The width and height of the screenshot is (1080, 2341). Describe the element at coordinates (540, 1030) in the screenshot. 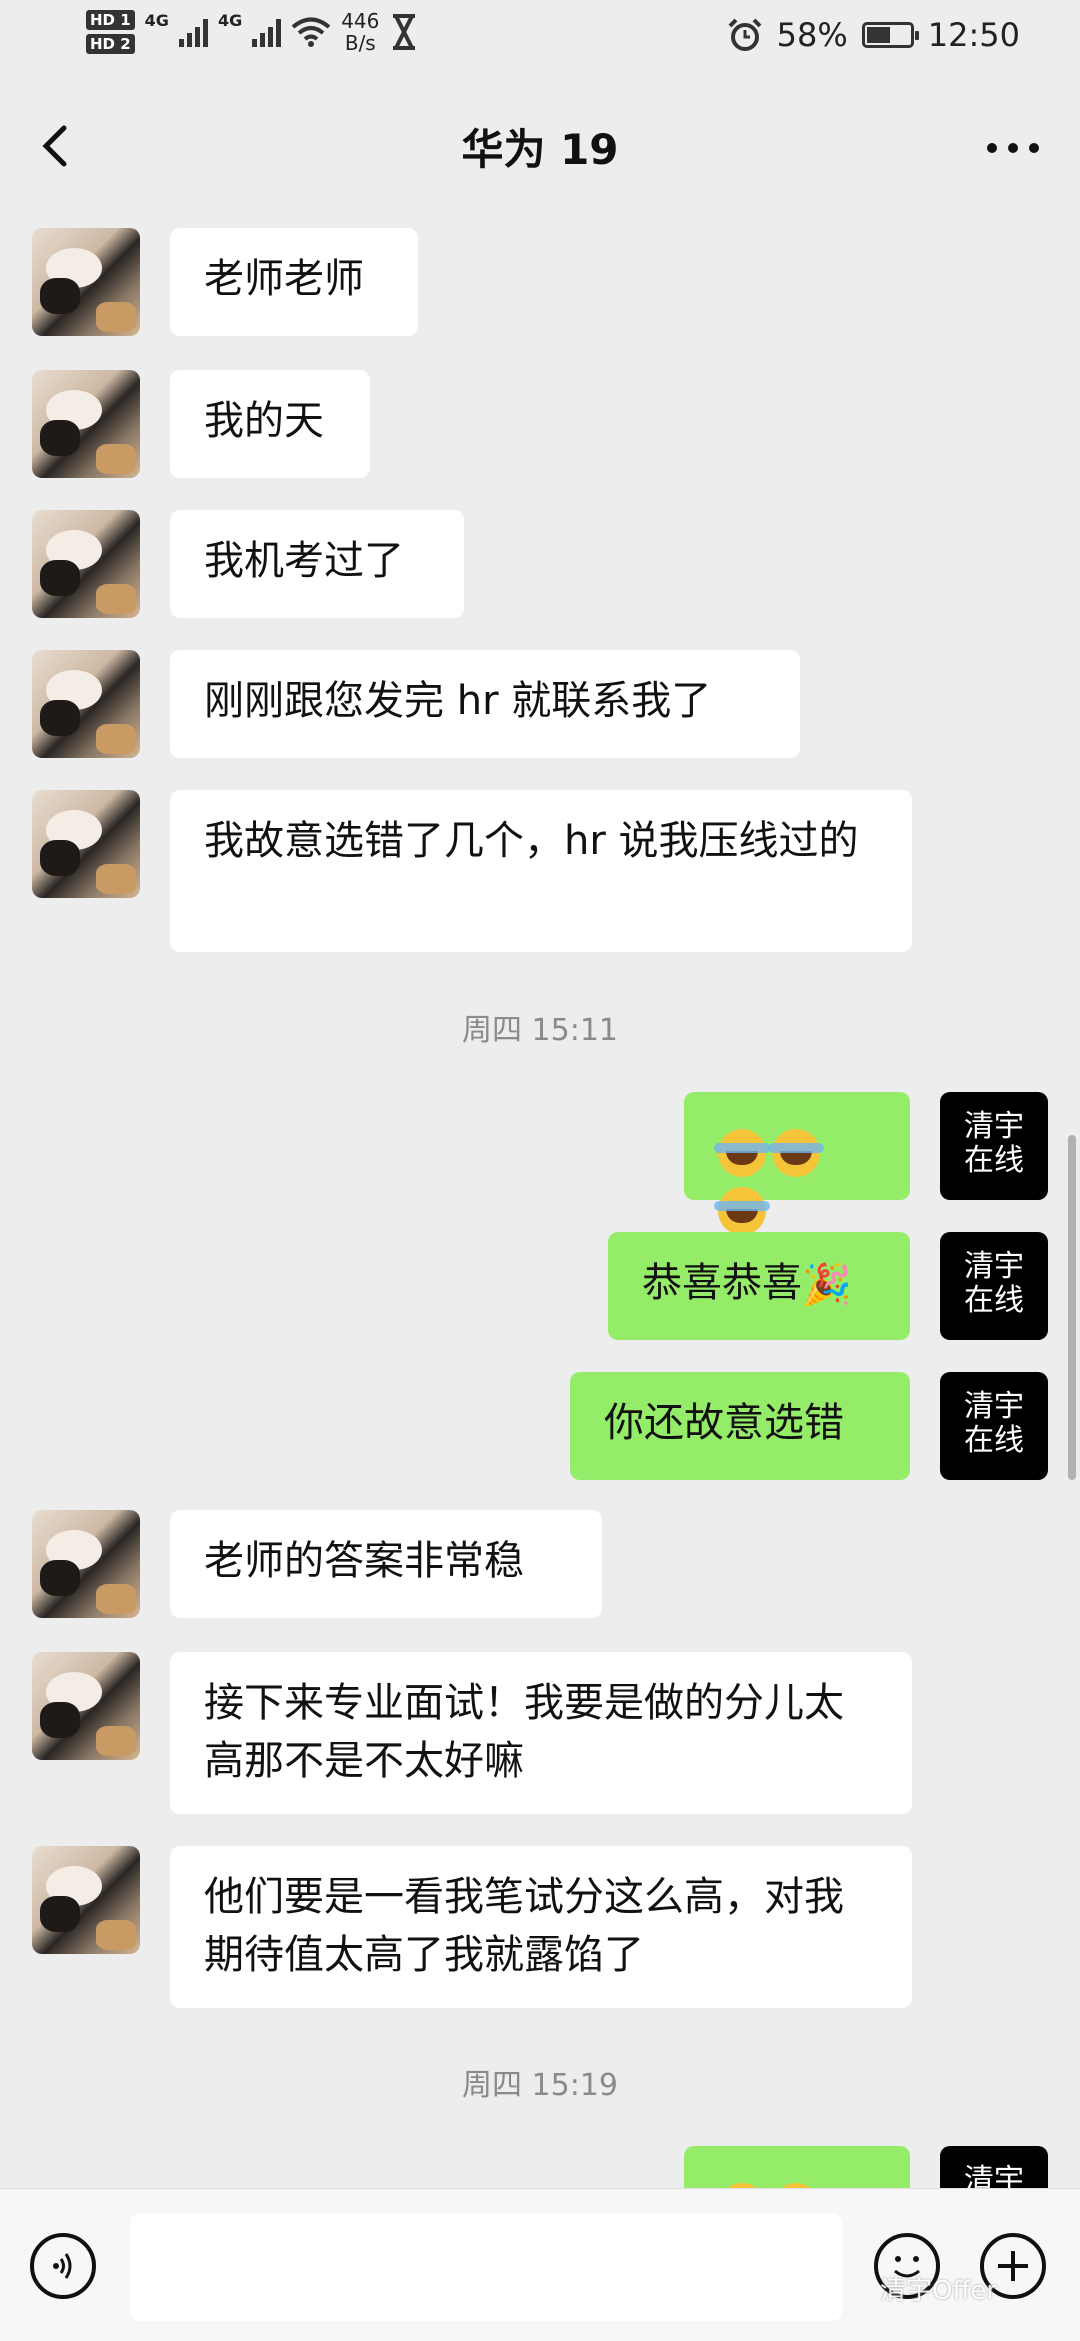

I see `timestamp: 周四 15:11` at that location.